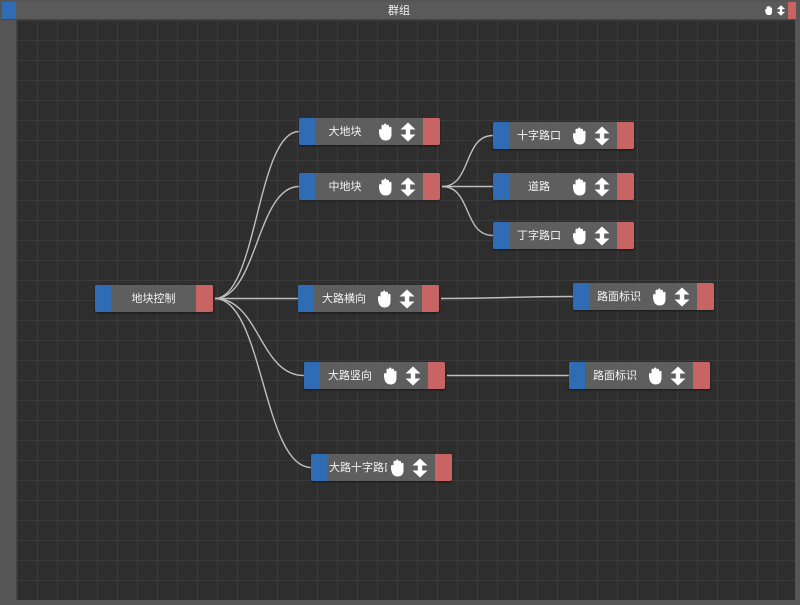  Describe the element at coordinates (643, 296) in the screenshot. I see `node-road-marking-1: 路面标识` at that location.